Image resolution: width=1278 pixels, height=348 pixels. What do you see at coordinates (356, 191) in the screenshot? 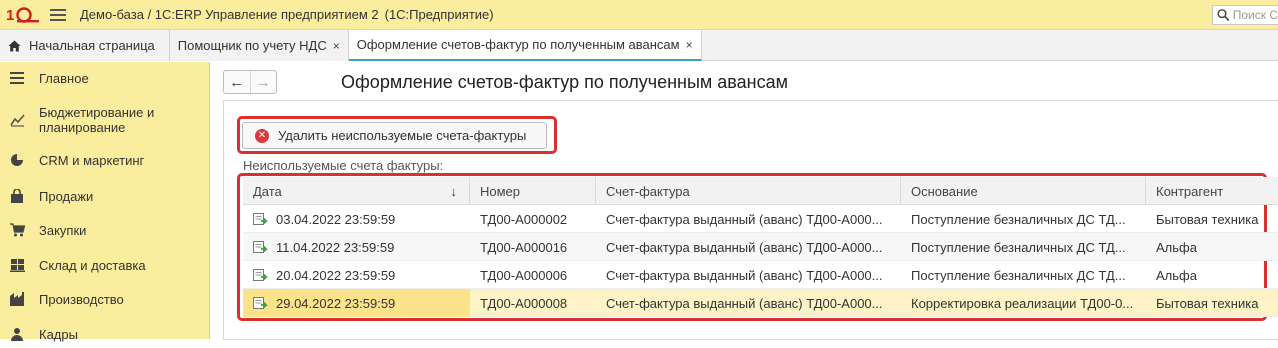
I see `column-header-date: Дата ↓` at bounding box center [356, 191].